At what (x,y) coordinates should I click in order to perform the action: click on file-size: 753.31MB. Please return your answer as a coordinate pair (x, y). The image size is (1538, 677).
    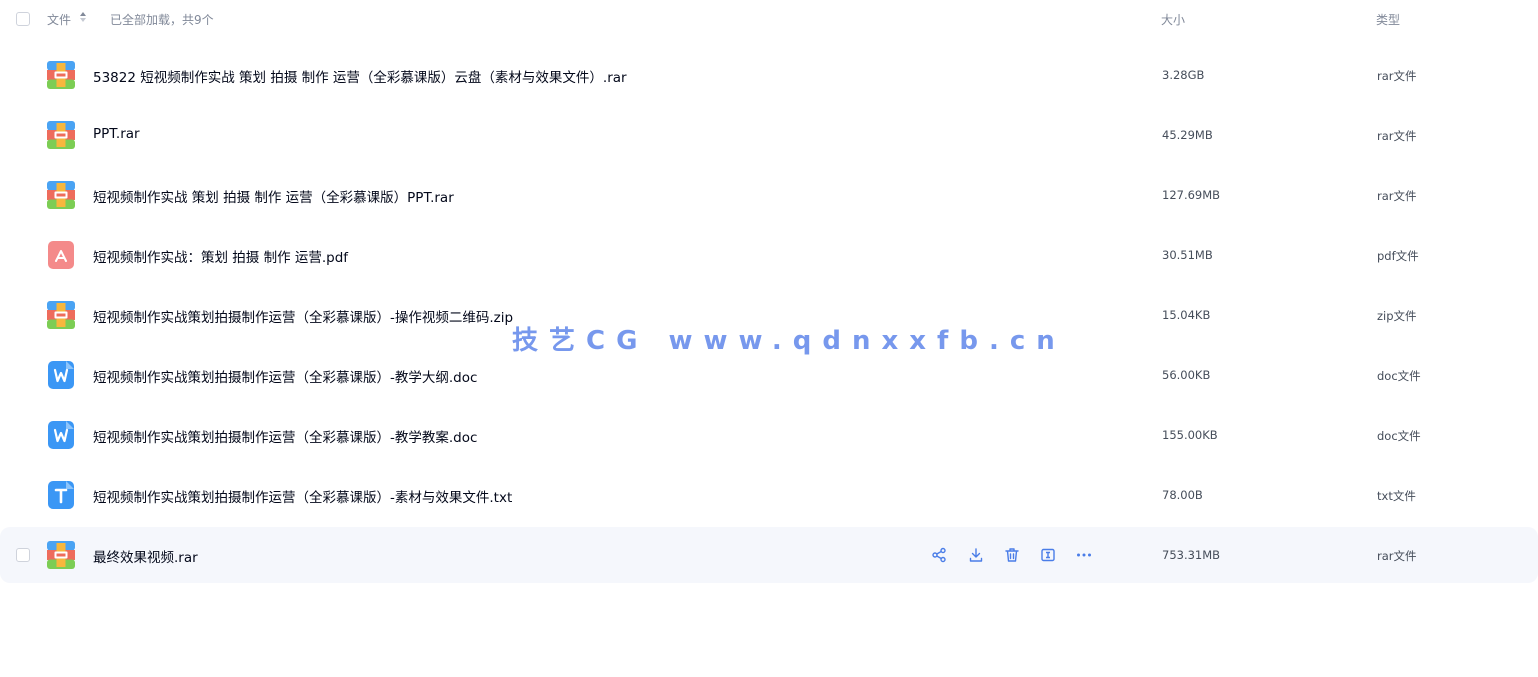
    Looking at the image, I should click on (1191, 555).